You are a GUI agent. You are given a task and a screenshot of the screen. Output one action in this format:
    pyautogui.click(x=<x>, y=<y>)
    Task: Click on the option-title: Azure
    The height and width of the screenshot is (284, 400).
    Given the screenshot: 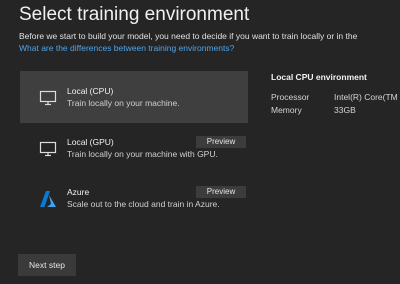 What is the action you would take?
    pyautogui.click(x=78, y=192)
    